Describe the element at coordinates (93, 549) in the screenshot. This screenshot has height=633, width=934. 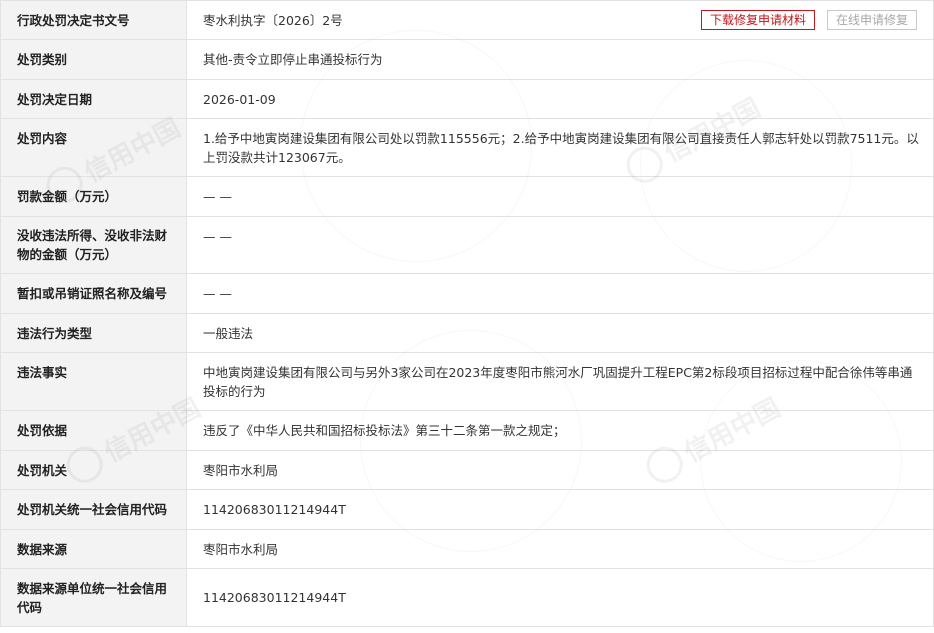
I see `row-label: 数据来源` at that location.